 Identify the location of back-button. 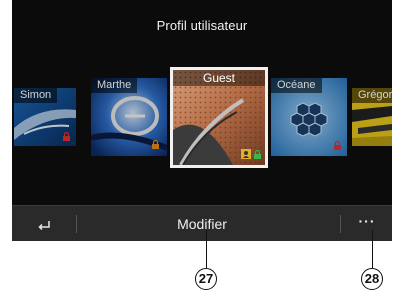
(44, 223).